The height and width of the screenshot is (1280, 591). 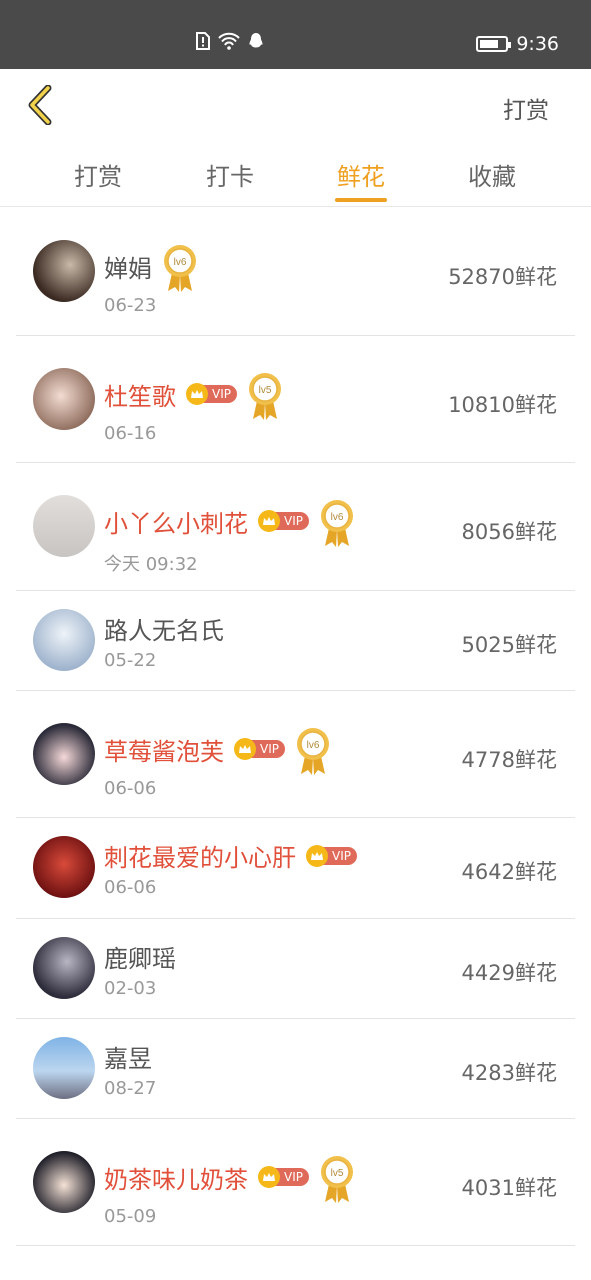 I want to click on flower-count: 4642鲜花, so click(x=509, y=872).